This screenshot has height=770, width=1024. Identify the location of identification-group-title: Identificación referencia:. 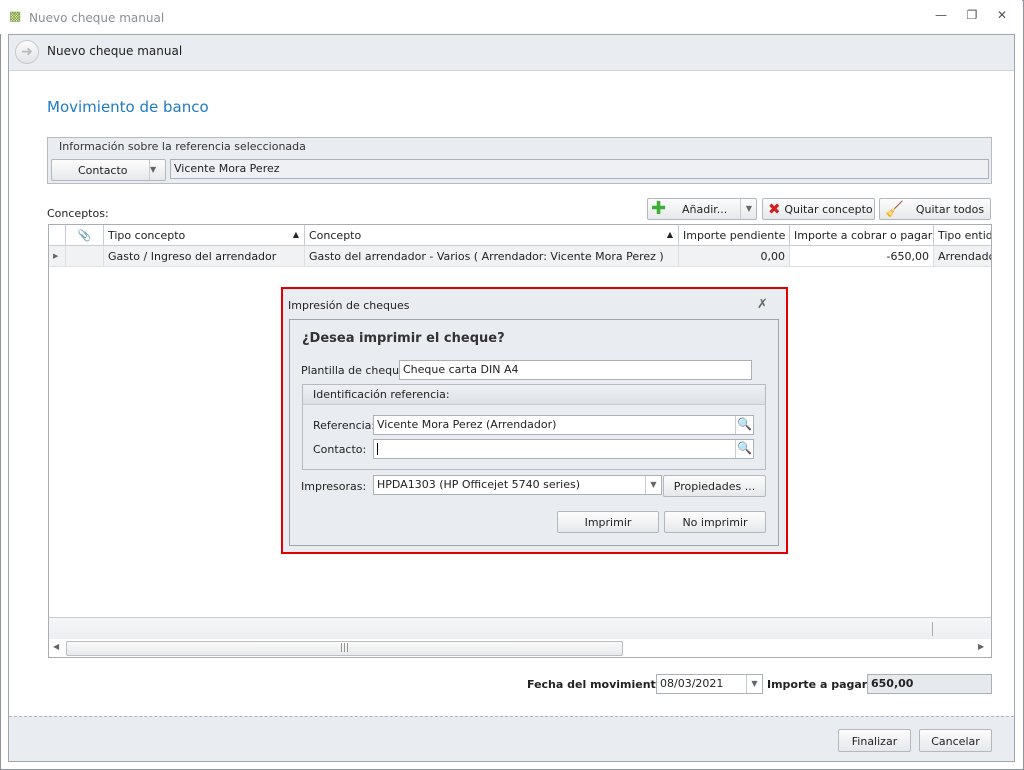
(381, 394).